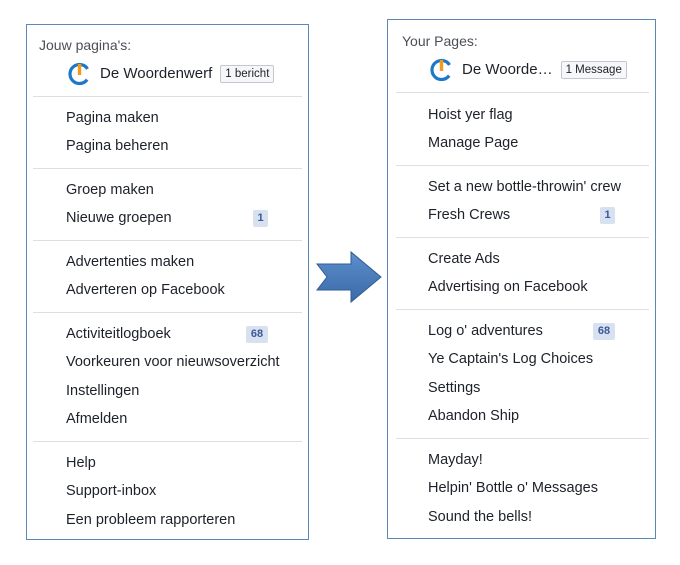 The width and height of the screenshot is (680, 565). I want to click on menu-support-inbox: Helpin' Bottle o' Messages, so click(513, 488).